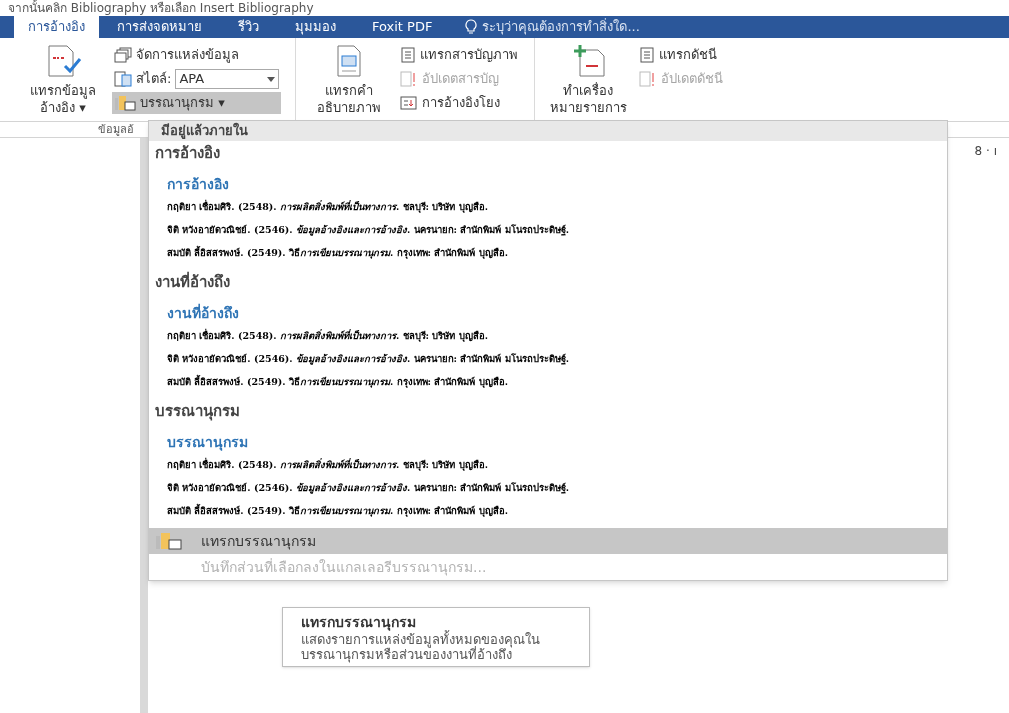 Image resolution: width=1009 pixels, height=713 pixels. I want to click on ribbon-button: แทรกดัชนี, so click(681, 55).